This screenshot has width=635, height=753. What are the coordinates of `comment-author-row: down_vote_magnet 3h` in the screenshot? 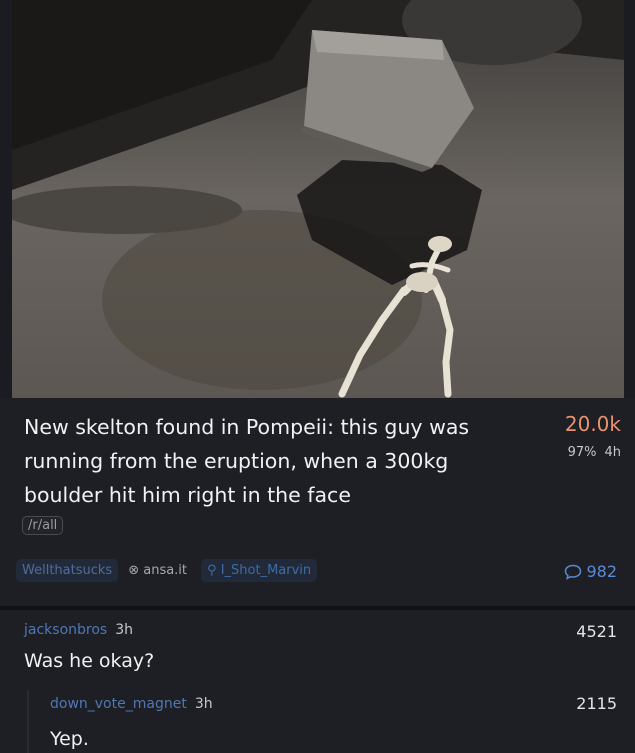 It's located at (131, 704).